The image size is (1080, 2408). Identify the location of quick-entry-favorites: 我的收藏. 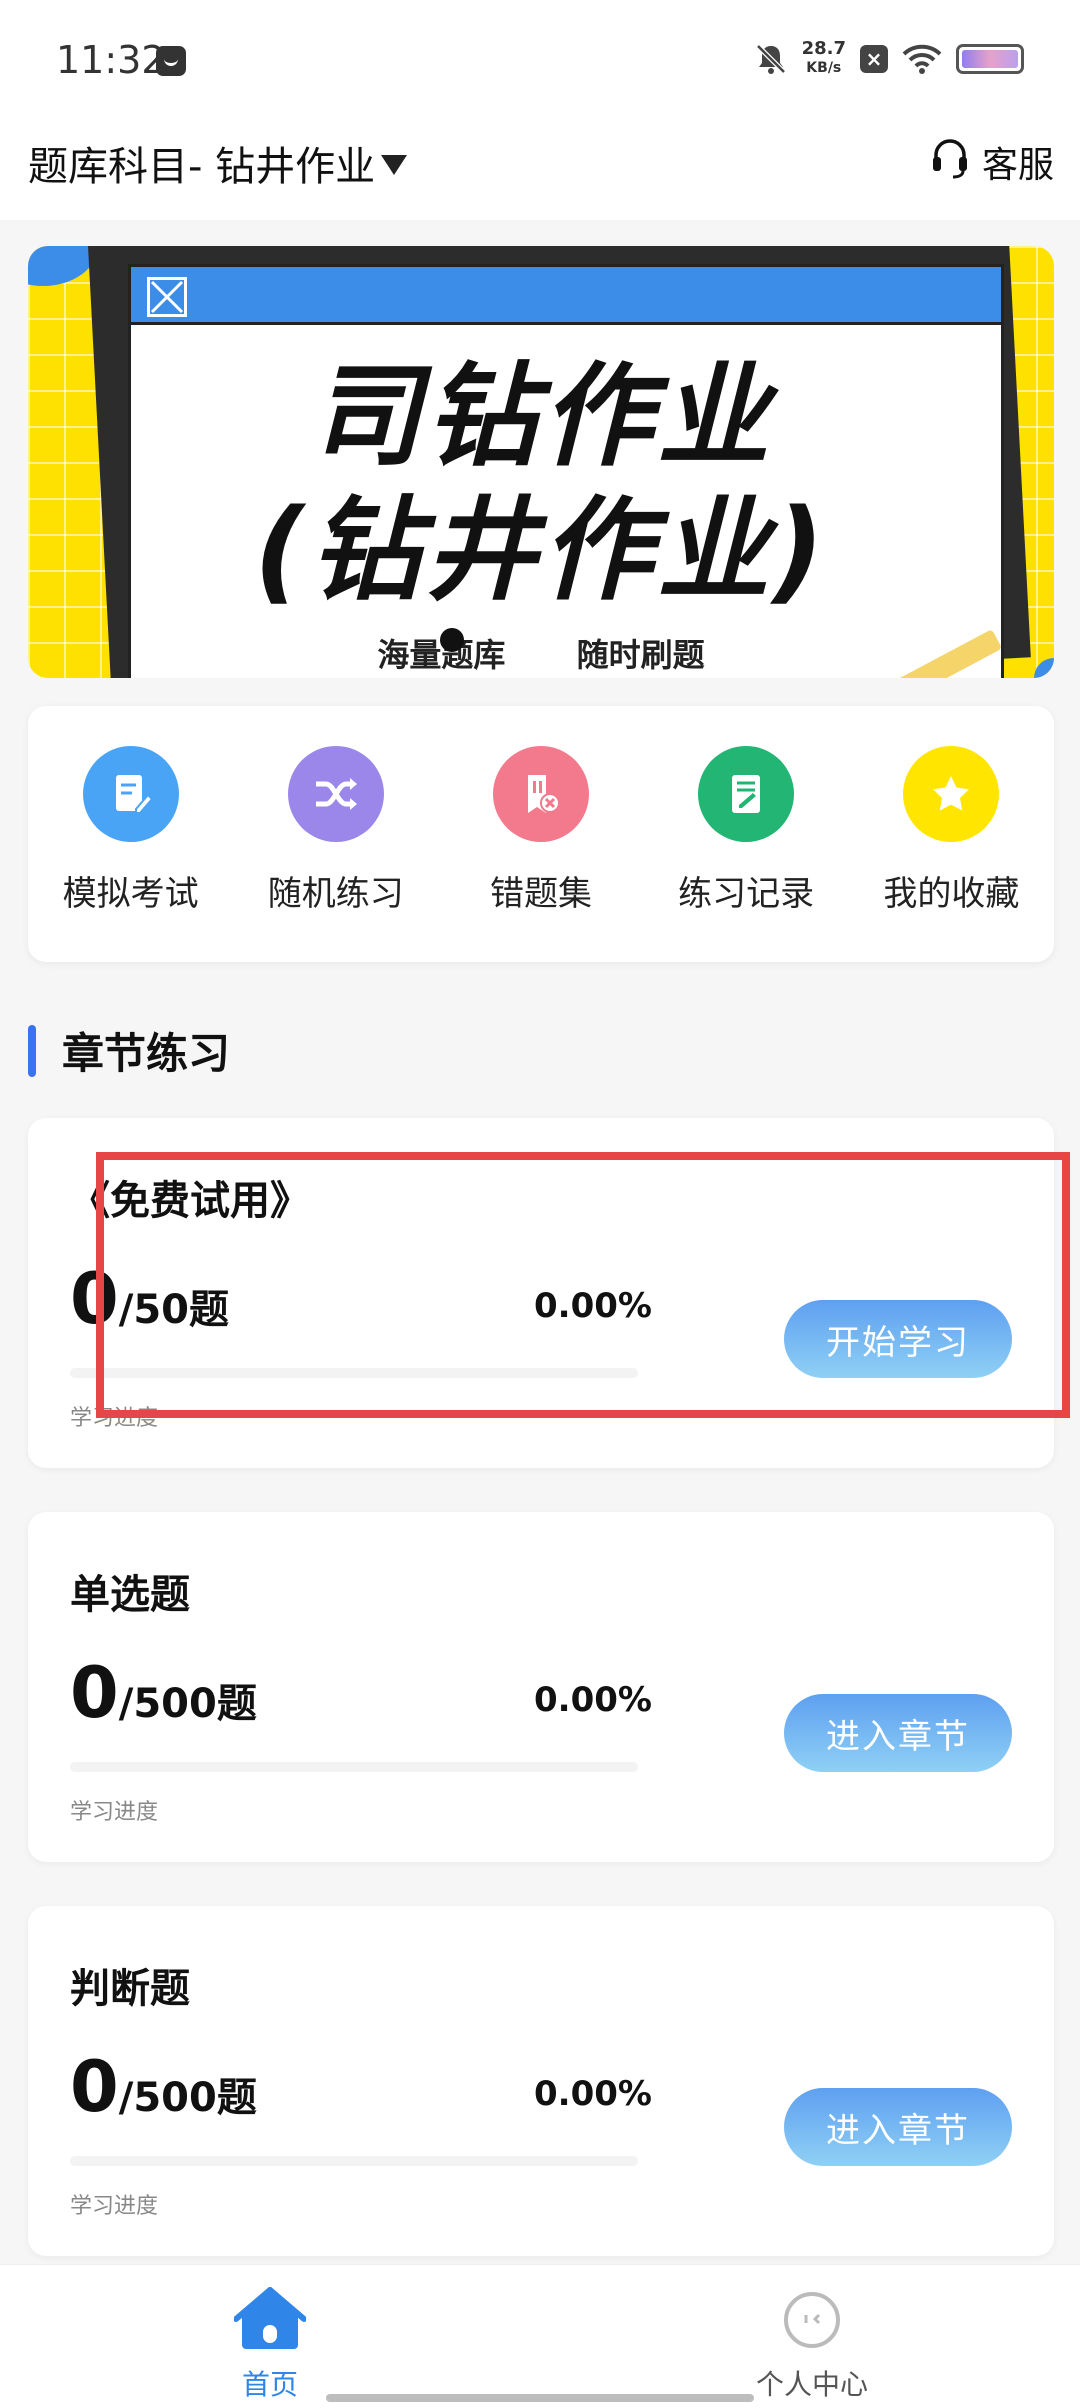
(951, 854).